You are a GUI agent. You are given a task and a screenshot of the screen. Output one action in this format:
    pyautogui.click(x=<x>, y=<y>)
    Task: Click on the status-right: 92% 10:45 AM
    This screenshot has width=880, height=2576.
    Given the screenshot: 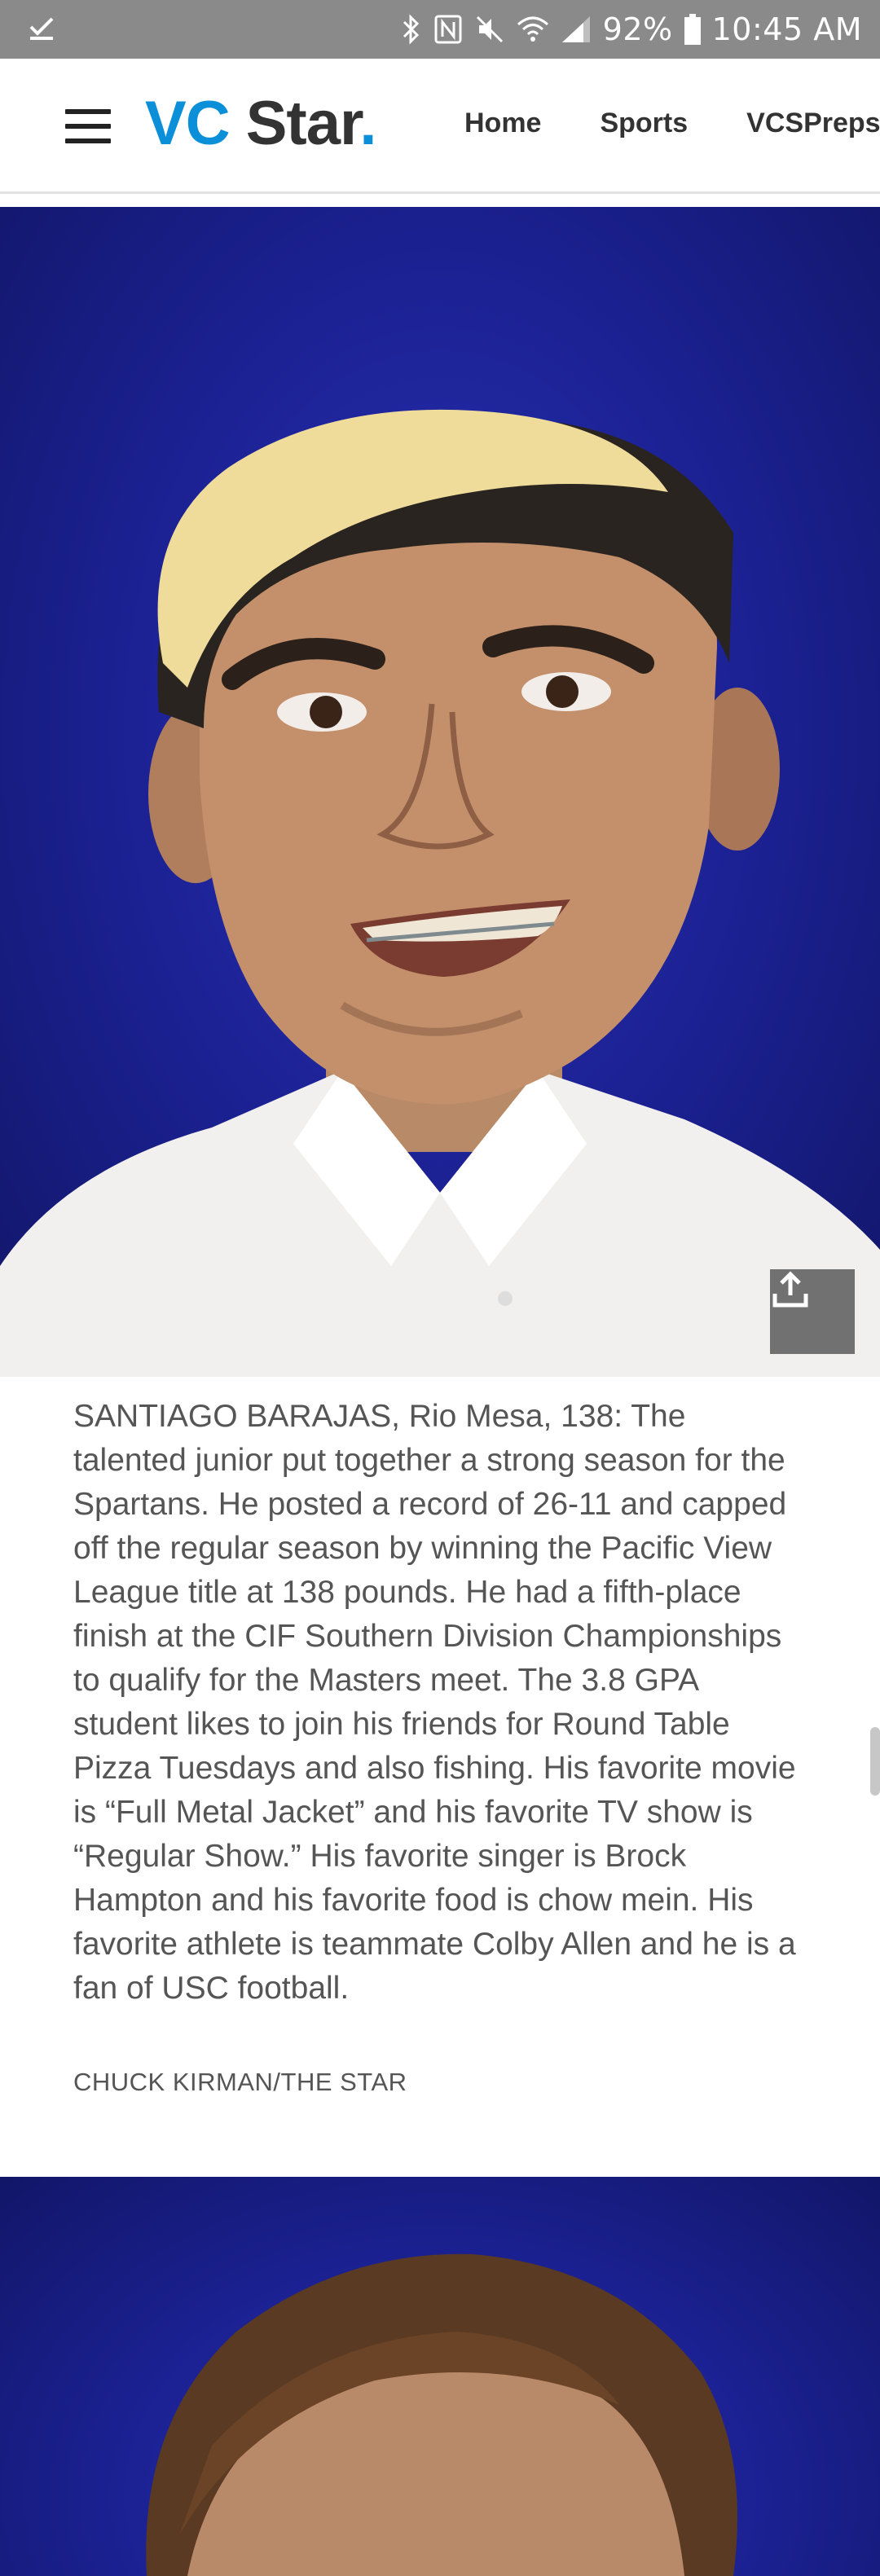 What is the action you would take?
    pyautogui.click(x=631, y=29)
    